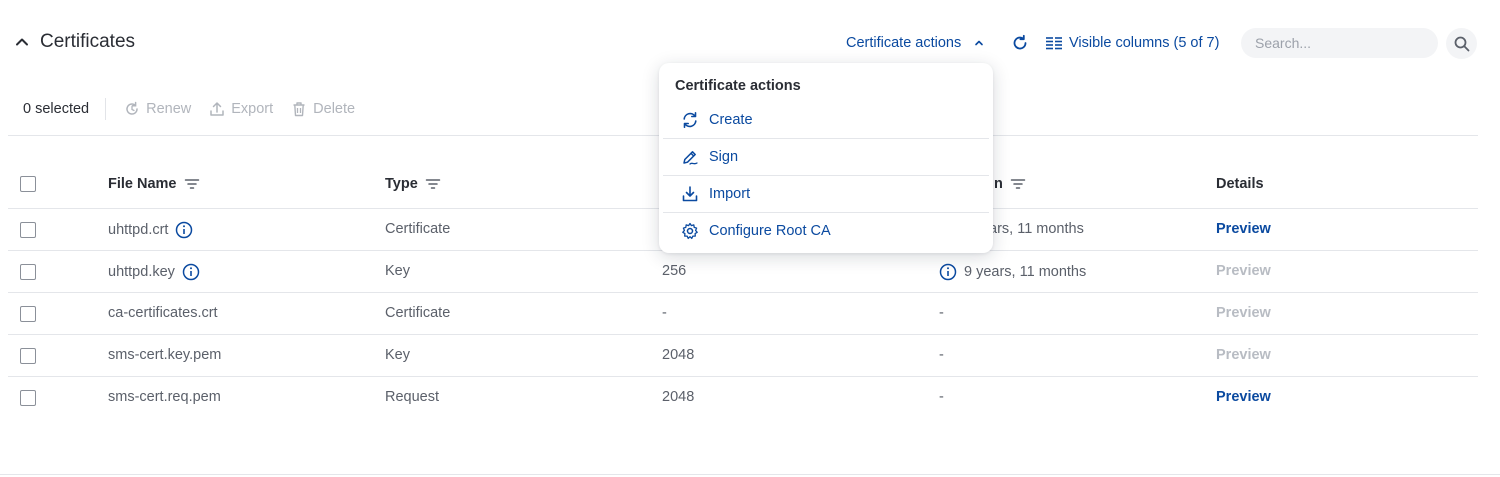 This screenshot has height=477, width=1500. What do you see at coordinates (690, 230) in the screenshot?
I see `gear-icon` at bounding box center [690, 230].